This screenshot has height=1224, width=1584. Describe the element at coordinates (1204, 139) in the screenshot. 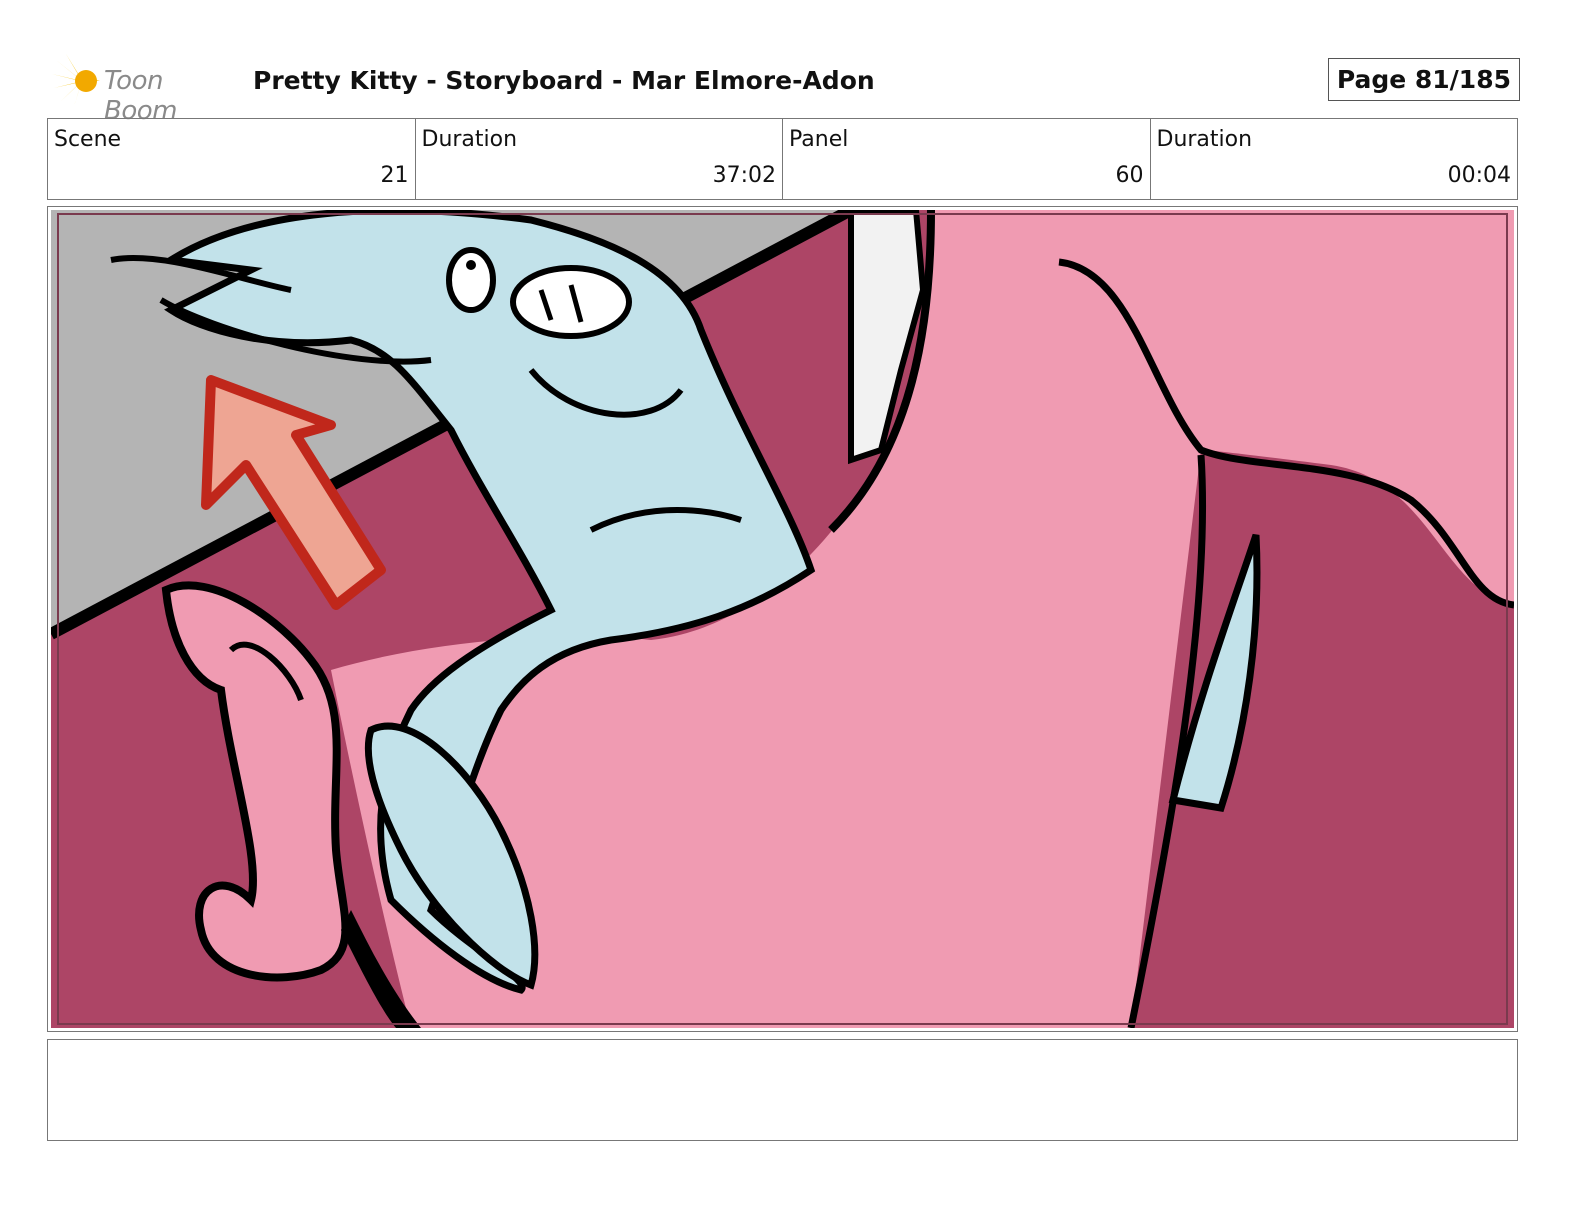

I see `panel-duration-label: Duration` at that location.